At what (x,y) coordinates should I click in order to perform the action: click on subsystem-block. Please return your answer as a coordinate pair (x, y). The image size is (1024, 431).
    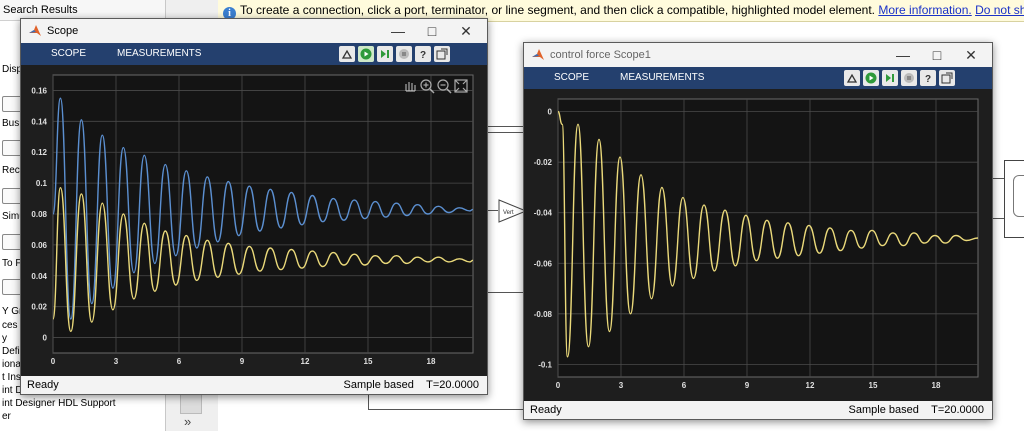
    Looking at the image, I should click on (1014, 199).